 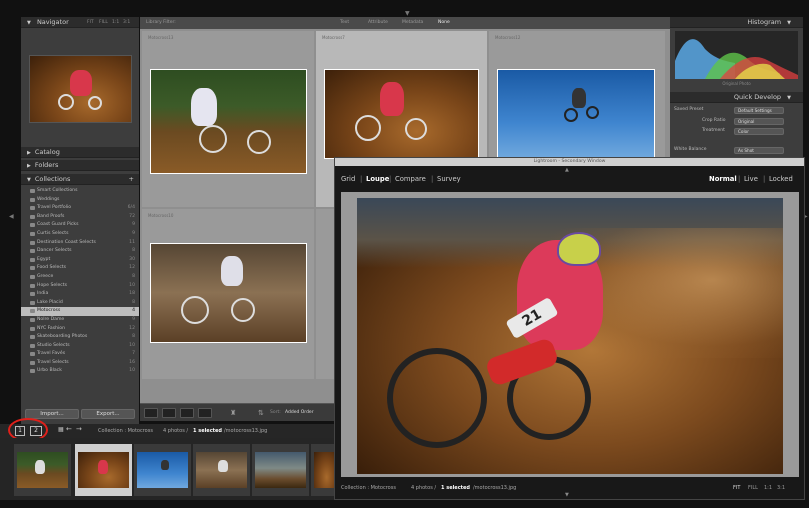 I want to click on mode-live: Live, so click(x=751, y=179).